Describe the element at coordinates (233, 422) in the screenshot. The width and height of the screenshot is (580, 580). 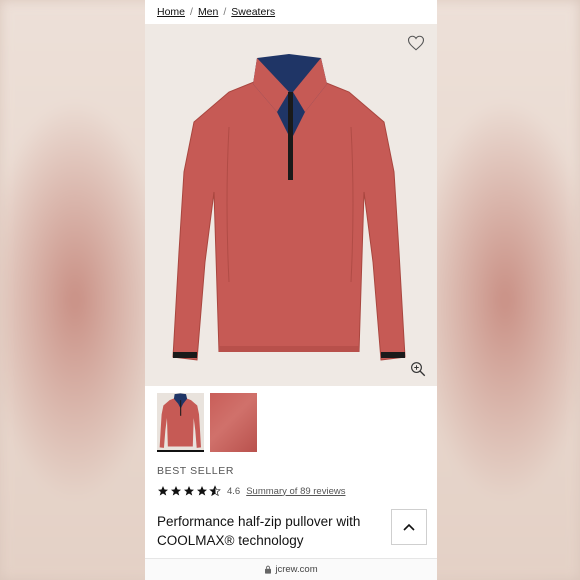
I see `thumbnail-fabric-detail` at that location.